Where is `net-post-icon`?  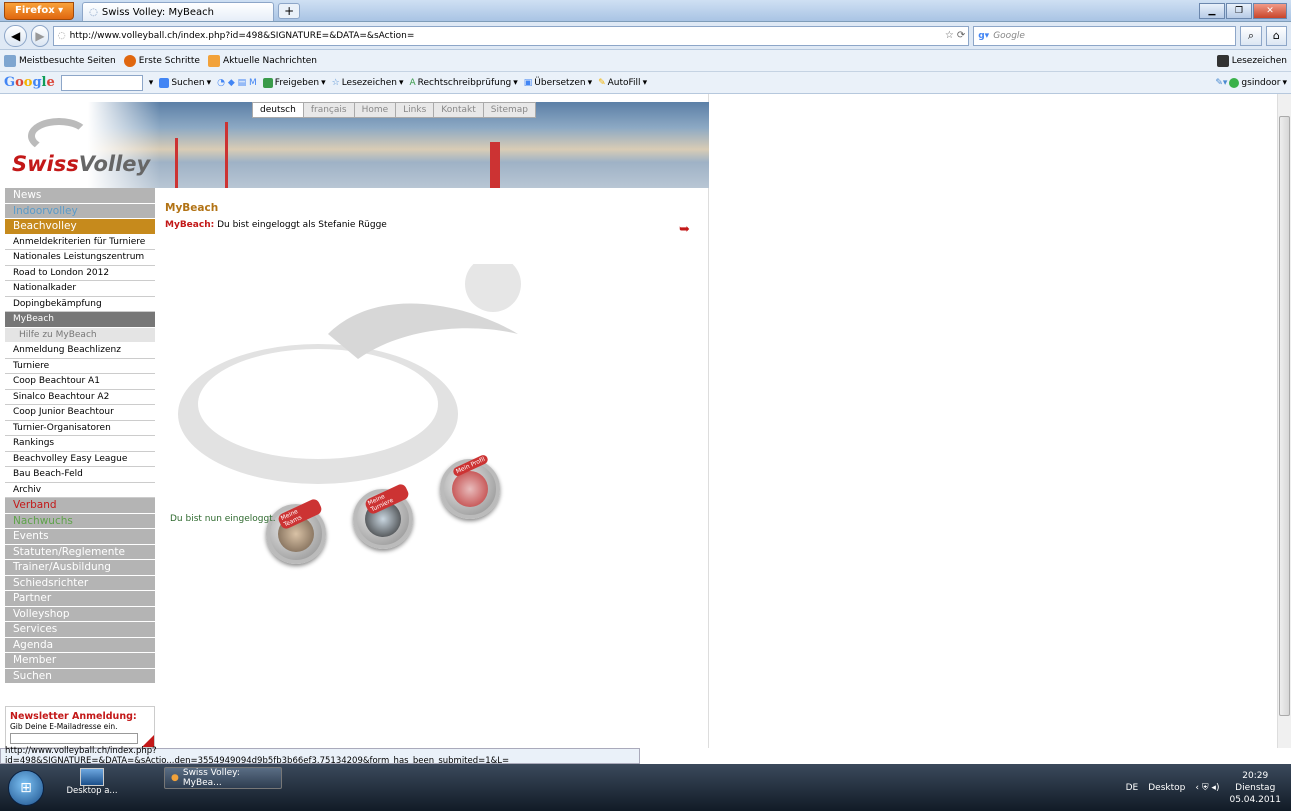 net-post-icon is located at coordinates (180, 163).